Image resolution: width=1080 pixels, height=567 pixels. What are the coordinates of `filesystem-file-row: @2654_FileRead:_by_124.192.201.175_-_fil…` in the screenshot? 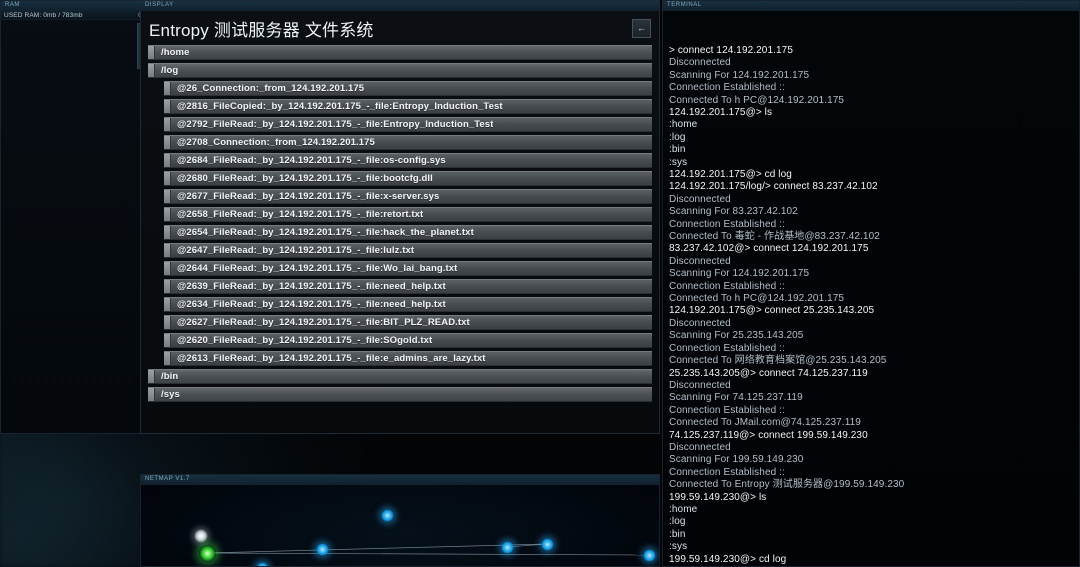 It's located at (408, 232).